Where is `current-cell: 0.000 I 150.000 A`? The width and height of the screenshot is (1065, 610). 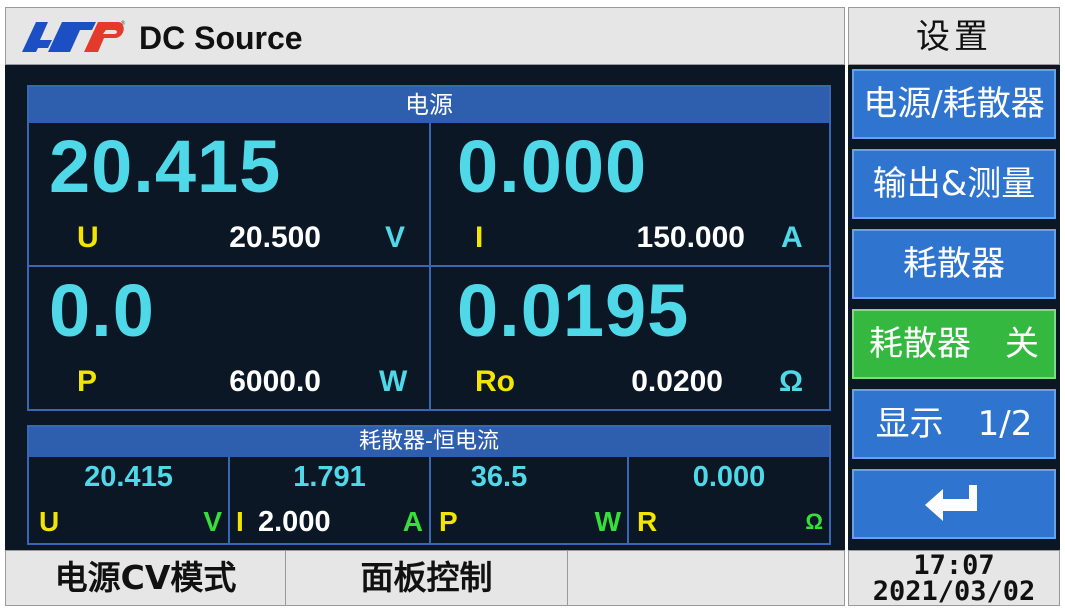
current-cell: 0.000 I 150.000 A is located at coordinates (630, 195).